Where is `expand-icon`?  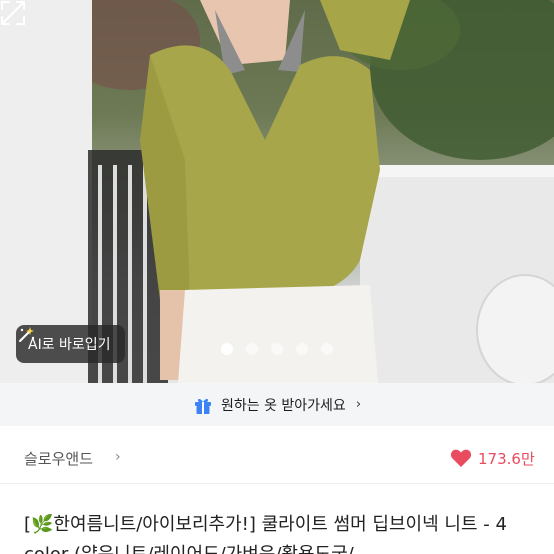
expand-icon is located at coordinates (13, 13).